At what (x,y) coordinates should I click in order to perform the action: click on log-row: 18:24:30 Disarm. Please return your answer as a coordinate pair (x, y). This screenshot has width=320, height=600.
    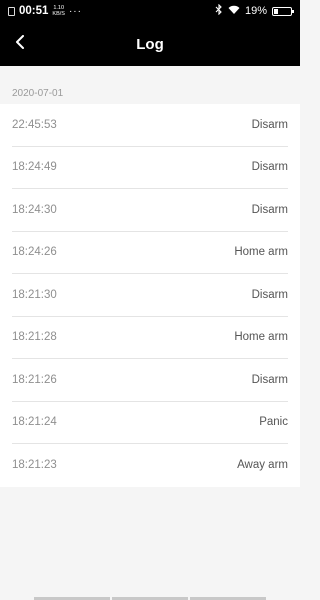
    Looking at the image, I should click on (150, 210).